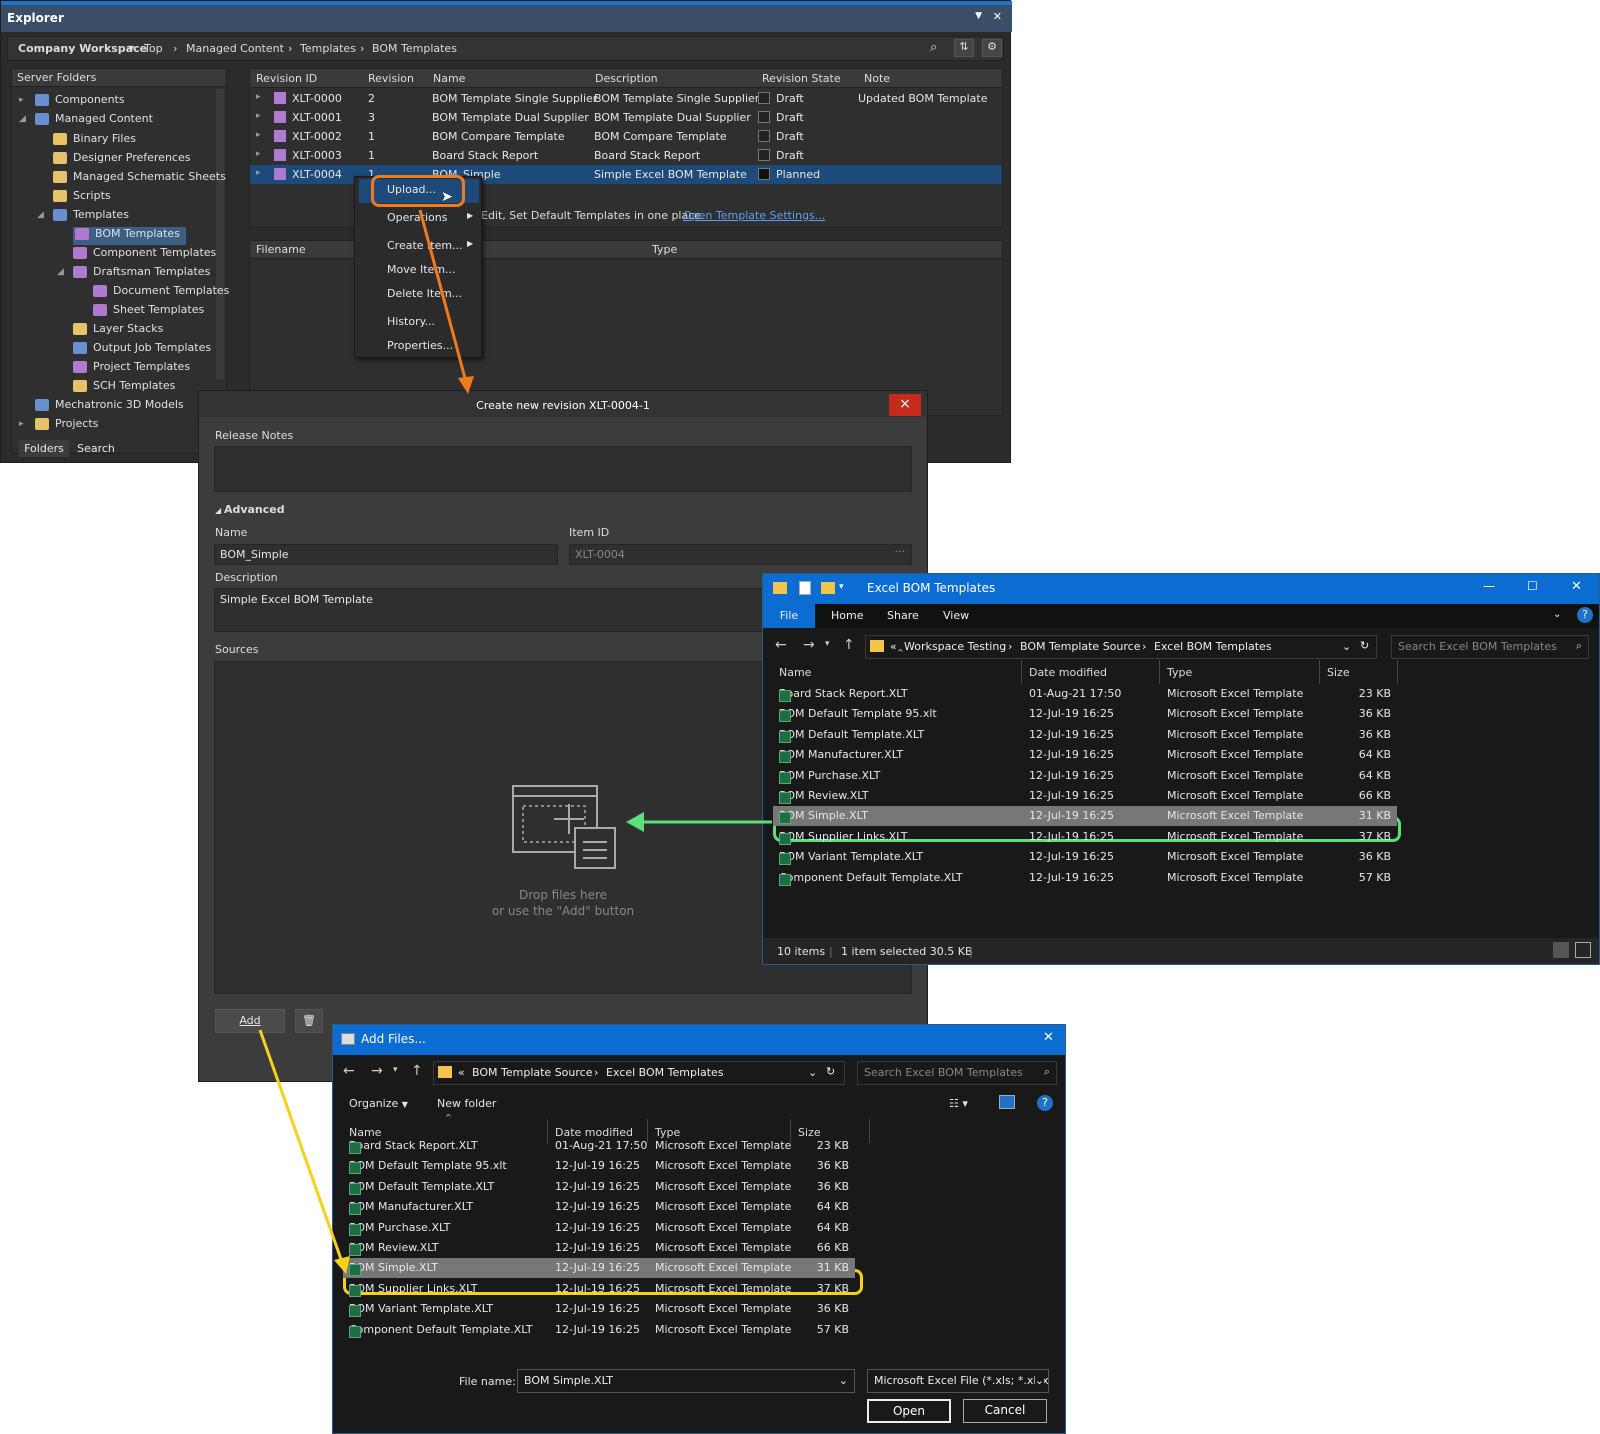 This screenshot has height=1434, width=1600. I want to click on tree-item-managed-schematic-sheets: Managed Schematic Sheets, so click(139, 179).